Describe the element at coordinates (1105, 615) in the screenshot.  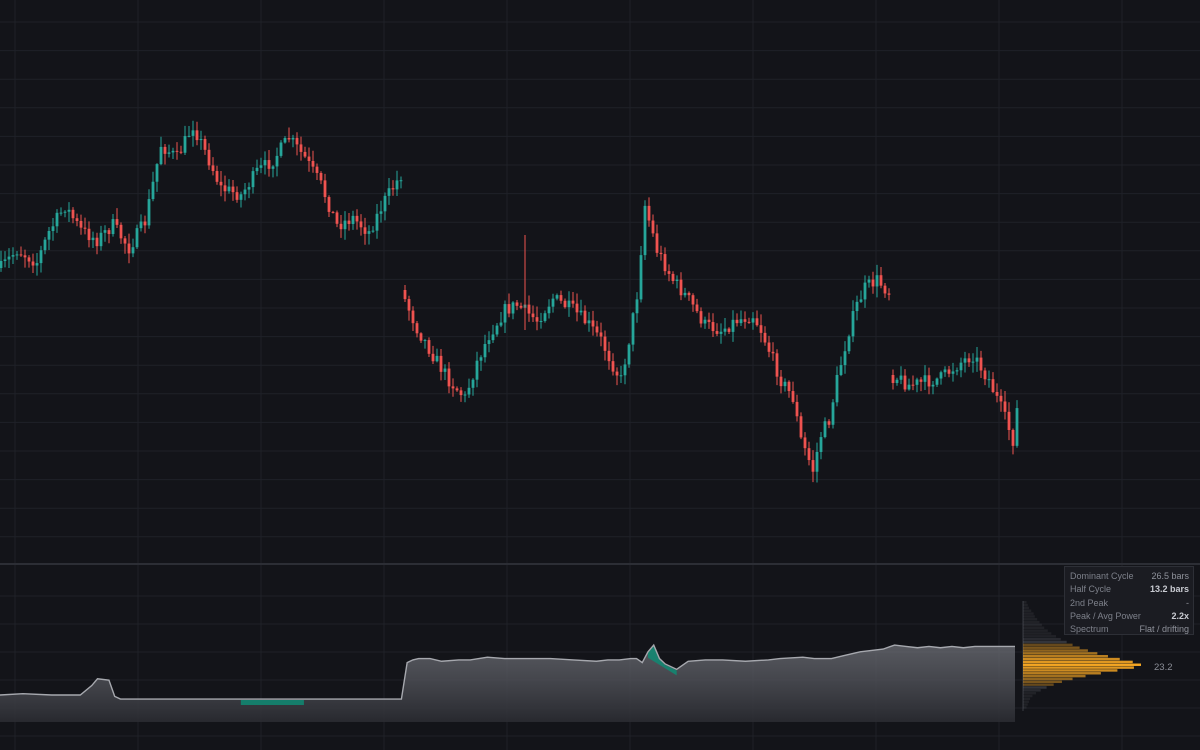
I see `info-label: Peak / Avg Power` at that location.